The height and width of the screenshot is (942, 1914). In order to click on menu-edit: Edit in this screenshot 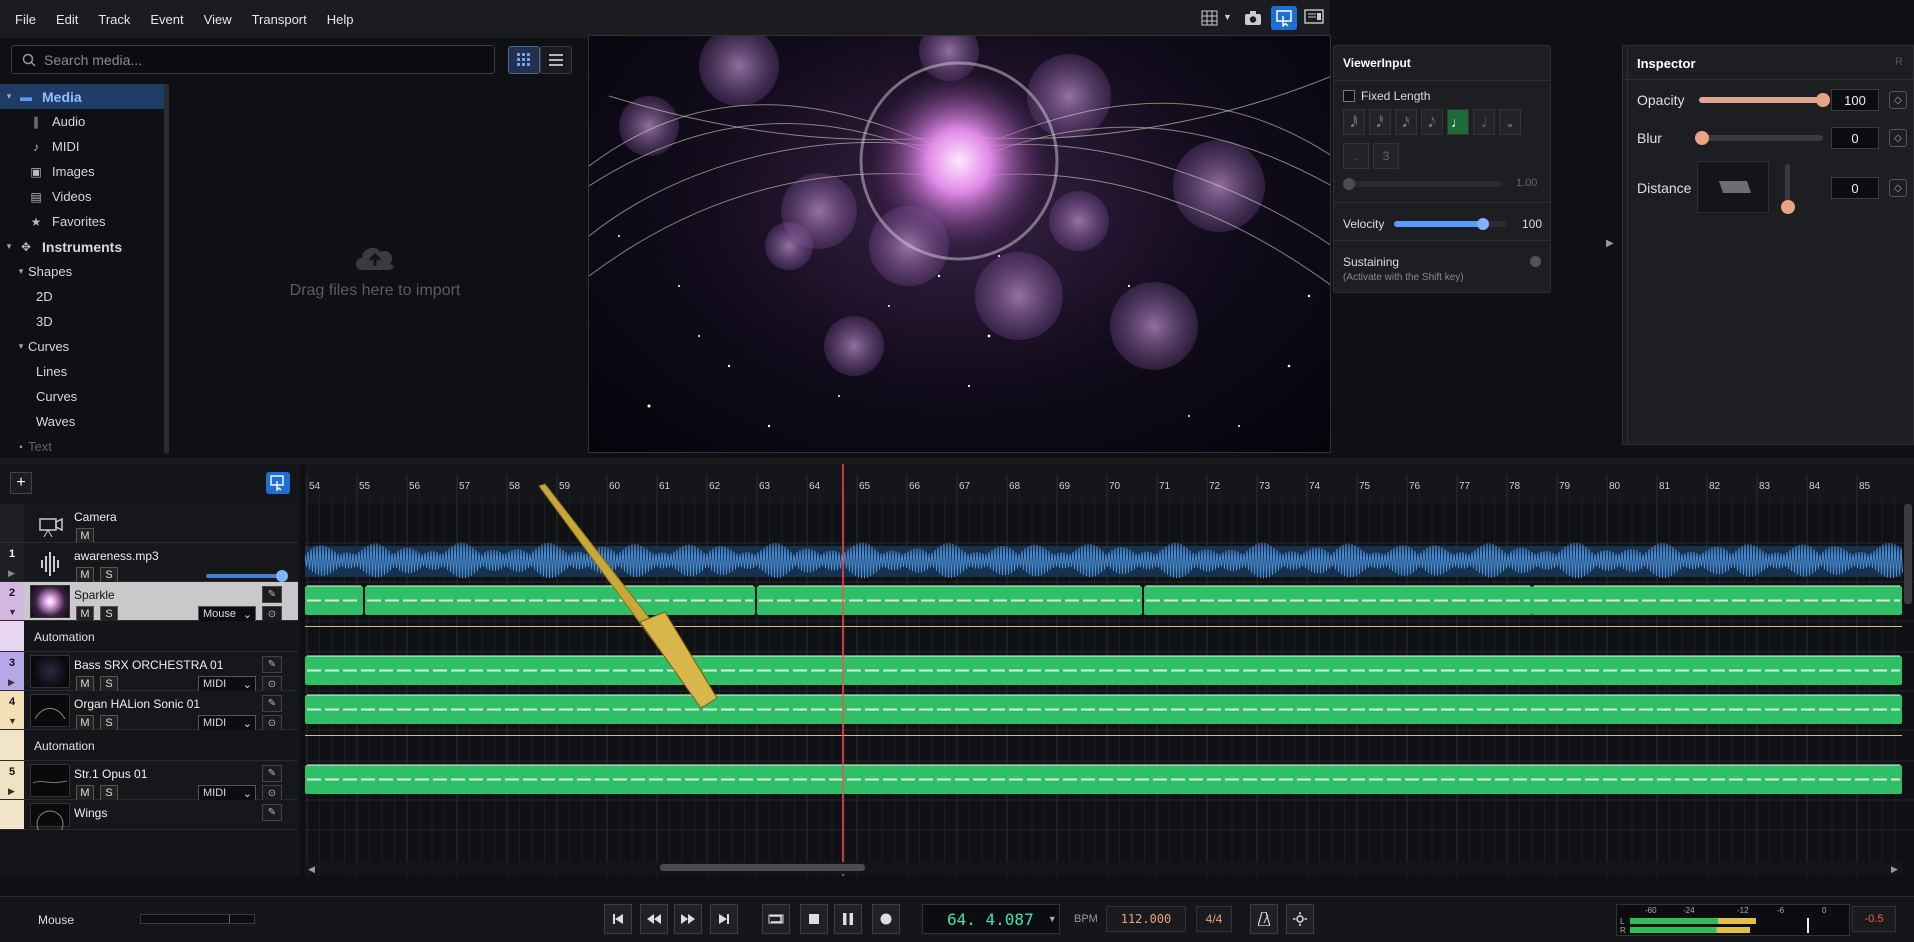, I will do `click(67, 19)`.